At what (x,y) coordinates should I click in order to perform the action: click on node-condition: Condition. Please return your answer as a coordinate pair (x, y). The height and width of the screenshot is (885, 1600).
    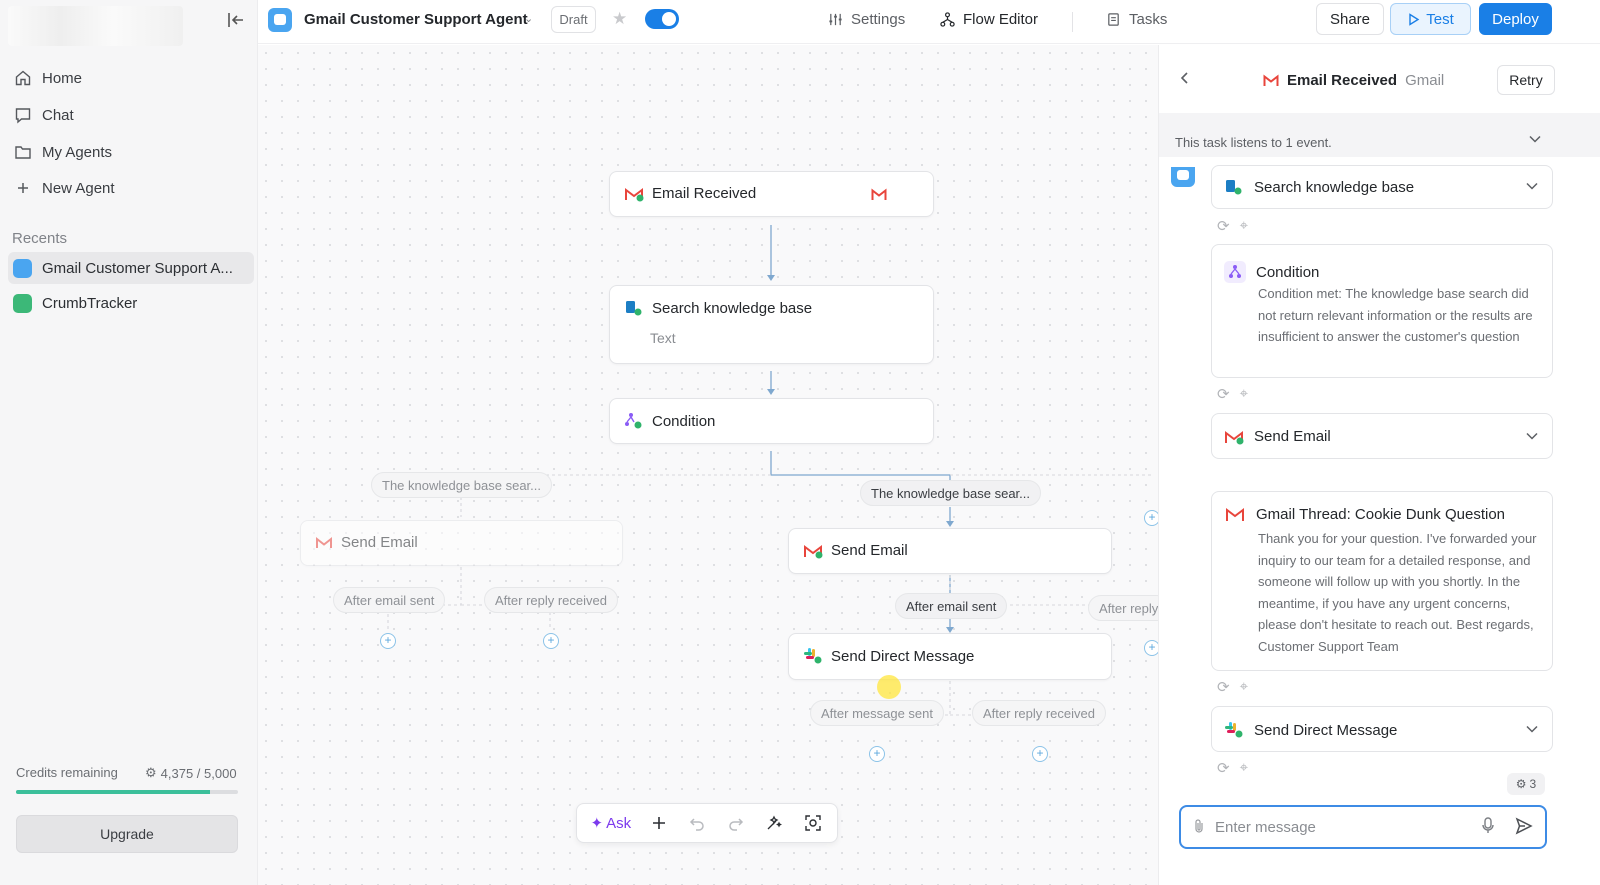
    Looking at the image, I should click on (771, 421).